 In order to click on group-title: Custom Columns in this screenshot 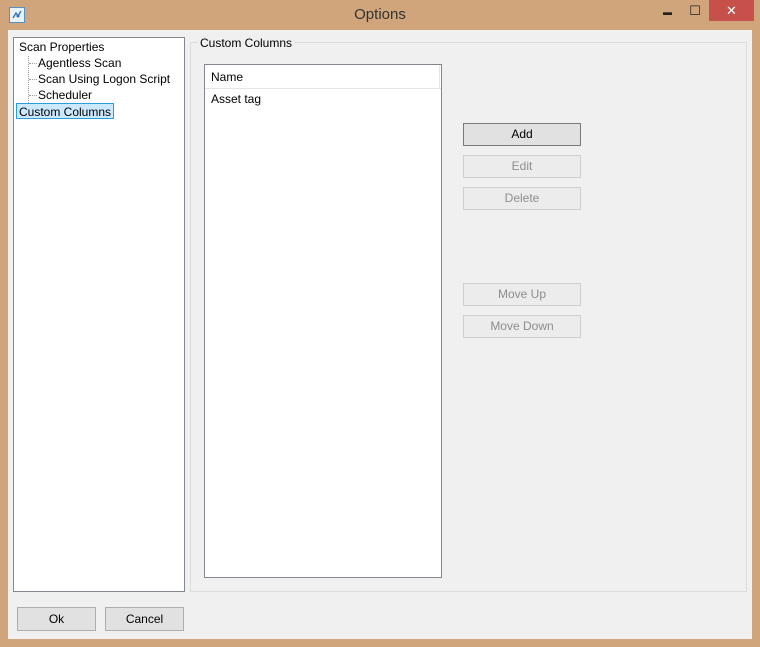, I will do `click(246, 43)`.